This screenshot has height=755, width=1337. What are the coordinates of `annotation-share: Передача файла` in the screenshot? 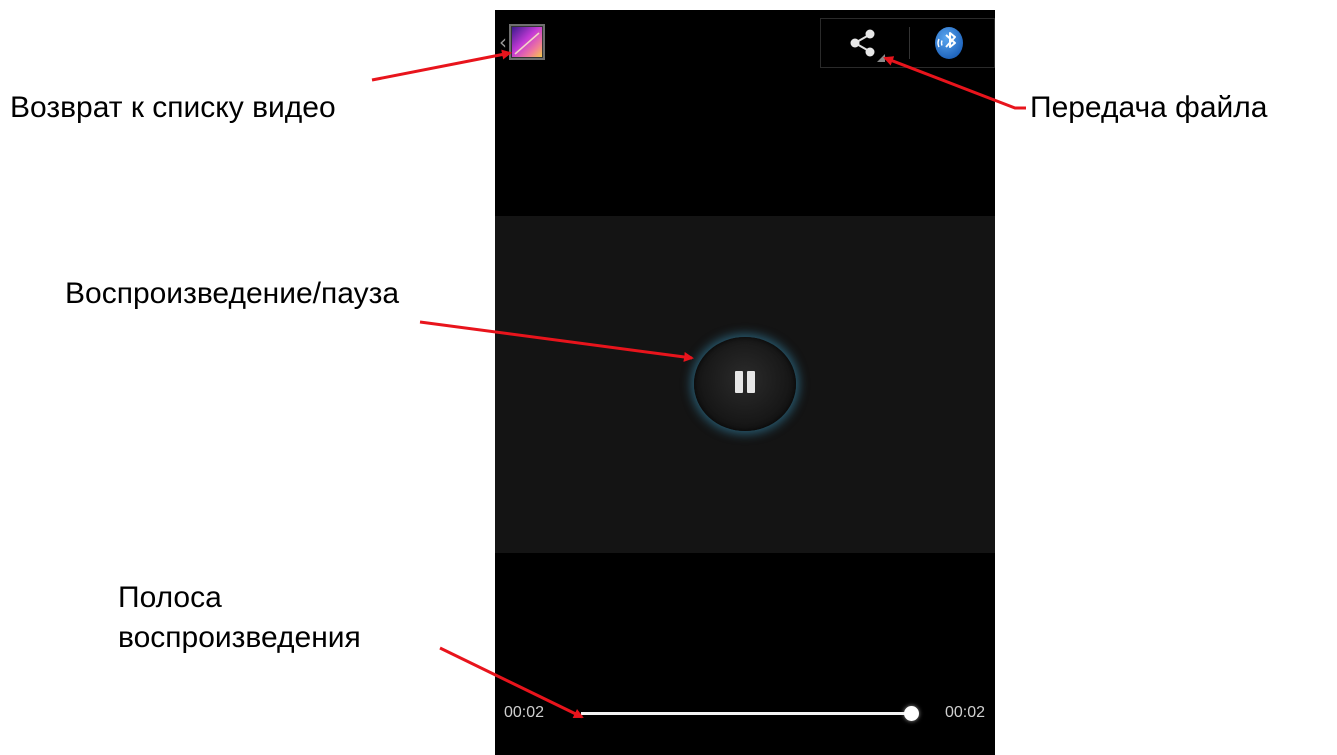 It's located at (1149, 107).